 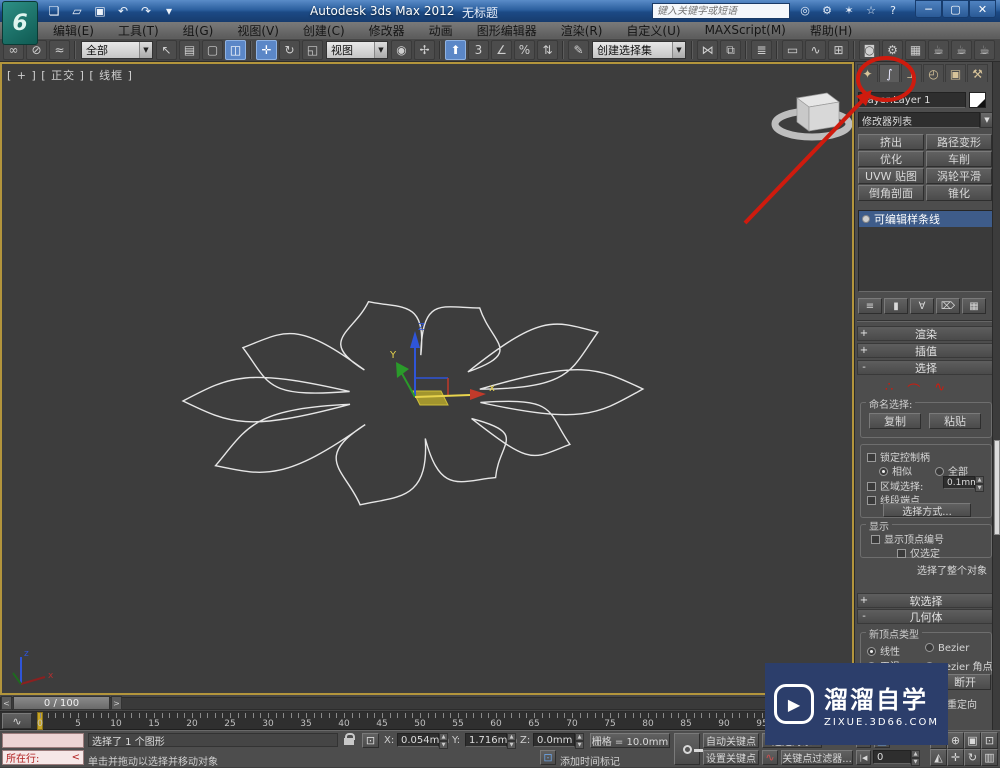 I want to click on favorites-star-icon: ☆, so click(x=871, y=10).